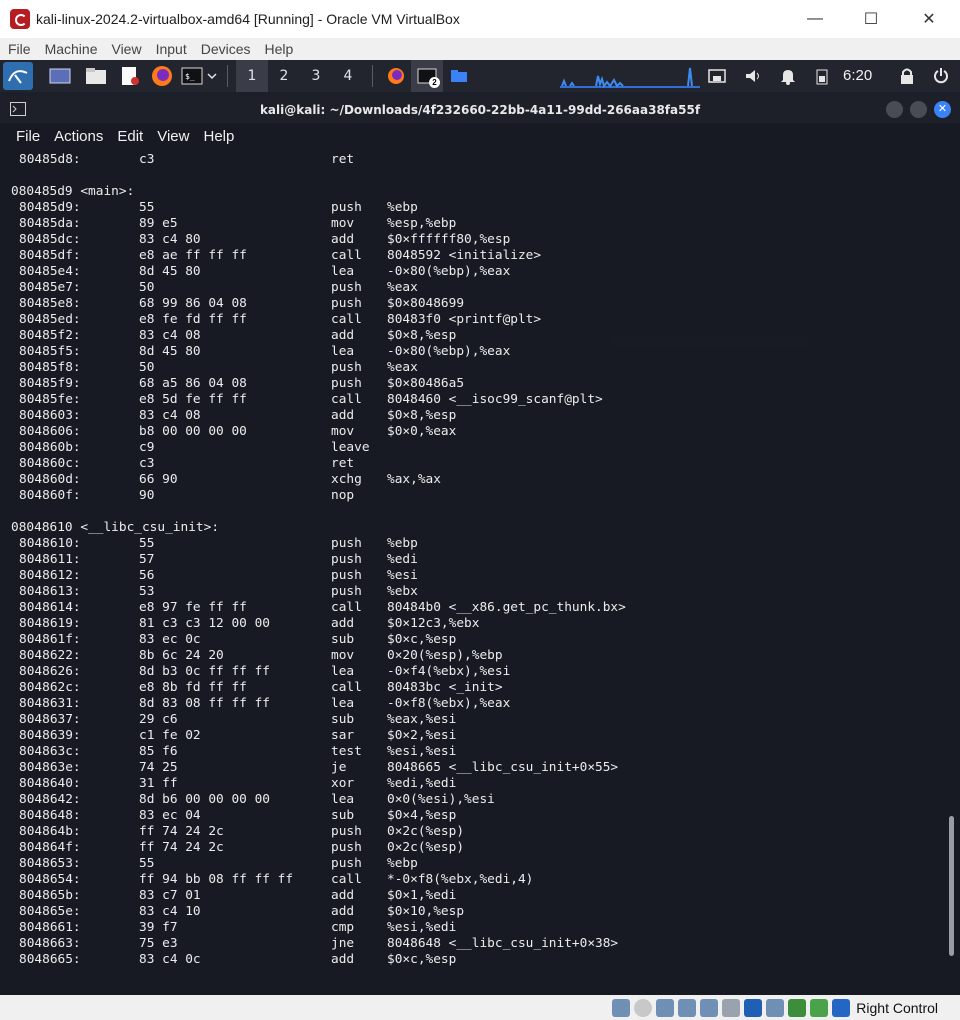  Describe the element at coordinates (472, 928) in the screenshot. I see `terminal-line: 8048661: 39 f7 cmp %esi,%edi` at that location.